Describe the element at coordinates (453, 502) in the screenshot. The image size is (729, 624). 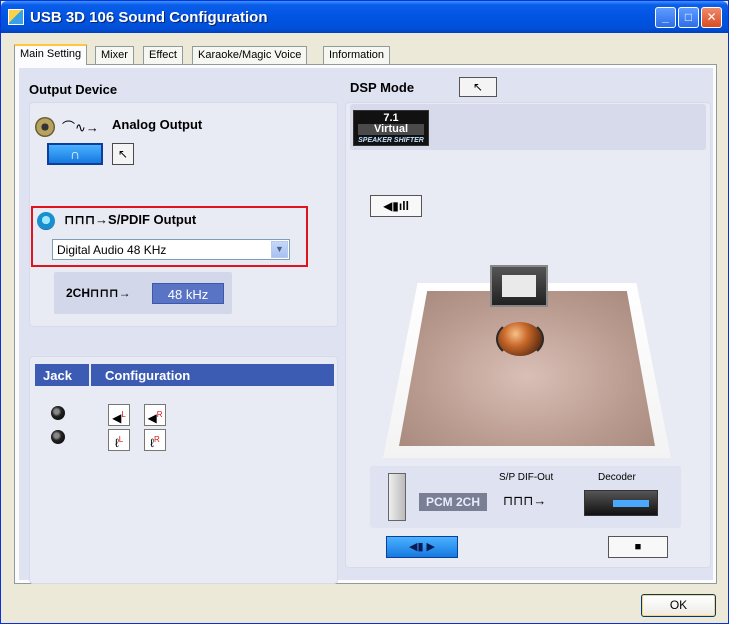
I see `pcm-format-label: PCM 2CH` at that location.